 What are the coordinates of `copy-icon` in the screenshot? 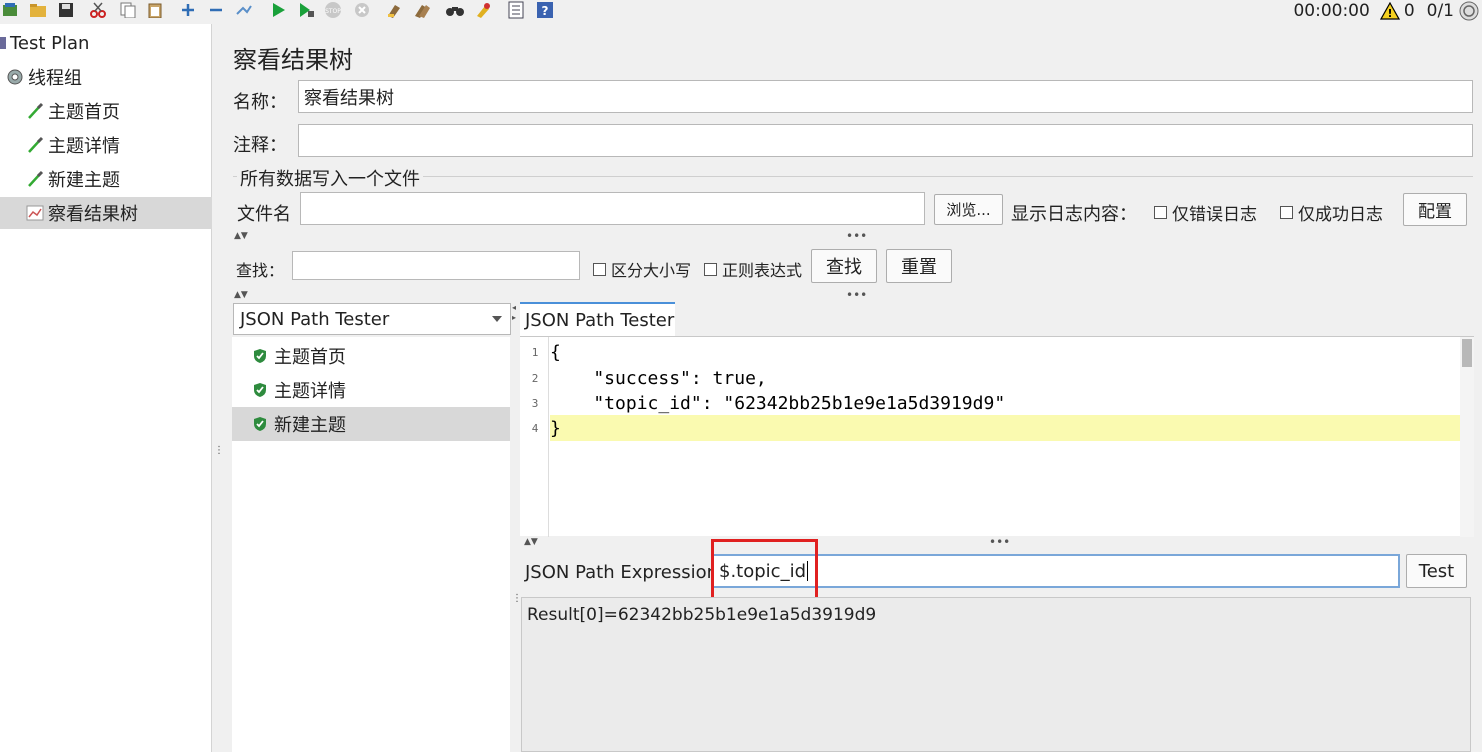 It's located at (128, 10).